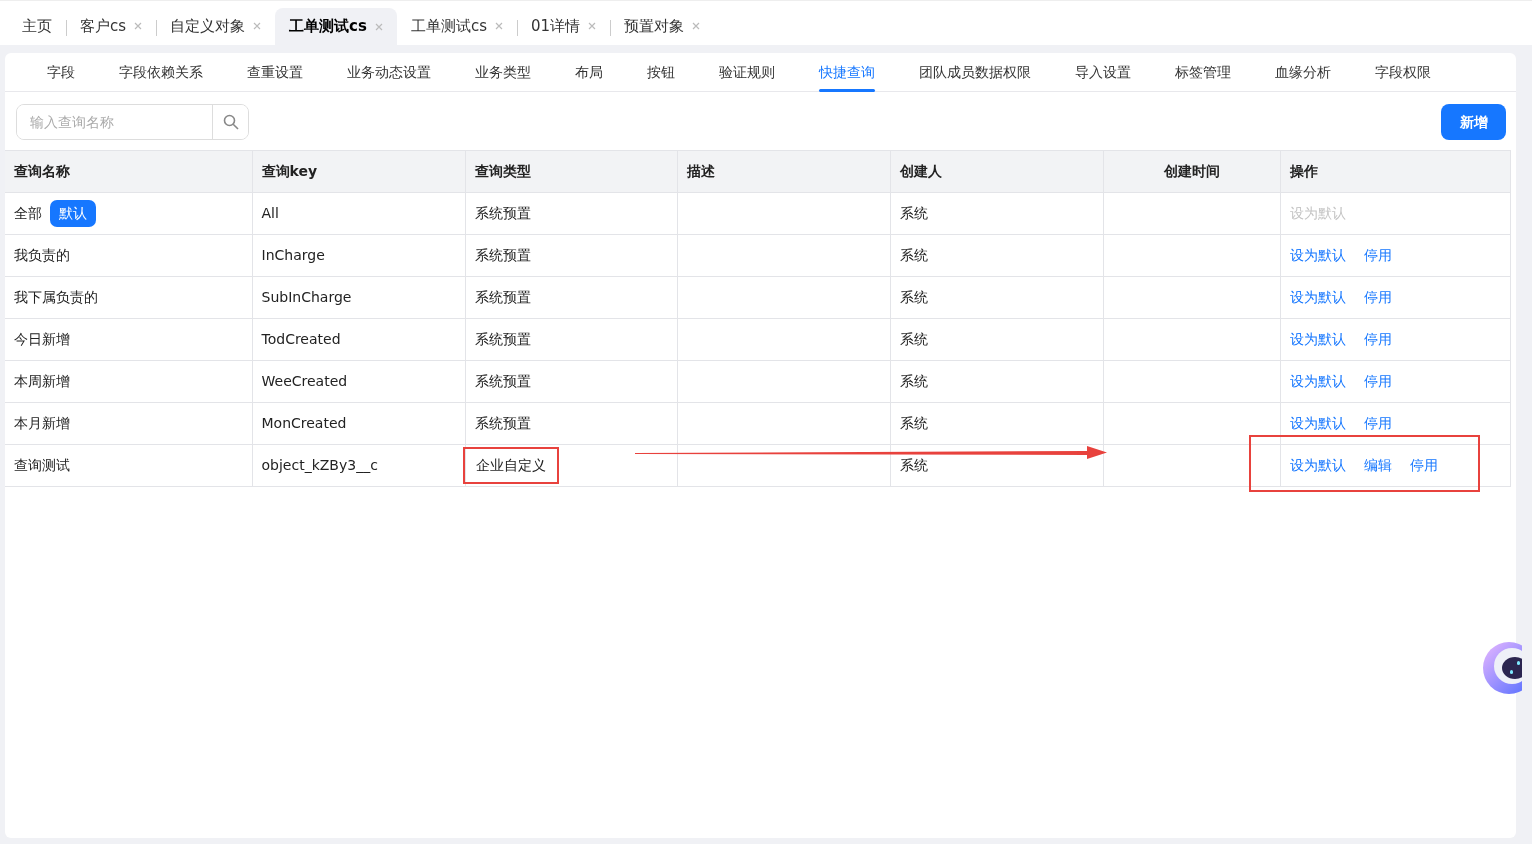  I want to click on add-button: 新增, so click(1473, 122).